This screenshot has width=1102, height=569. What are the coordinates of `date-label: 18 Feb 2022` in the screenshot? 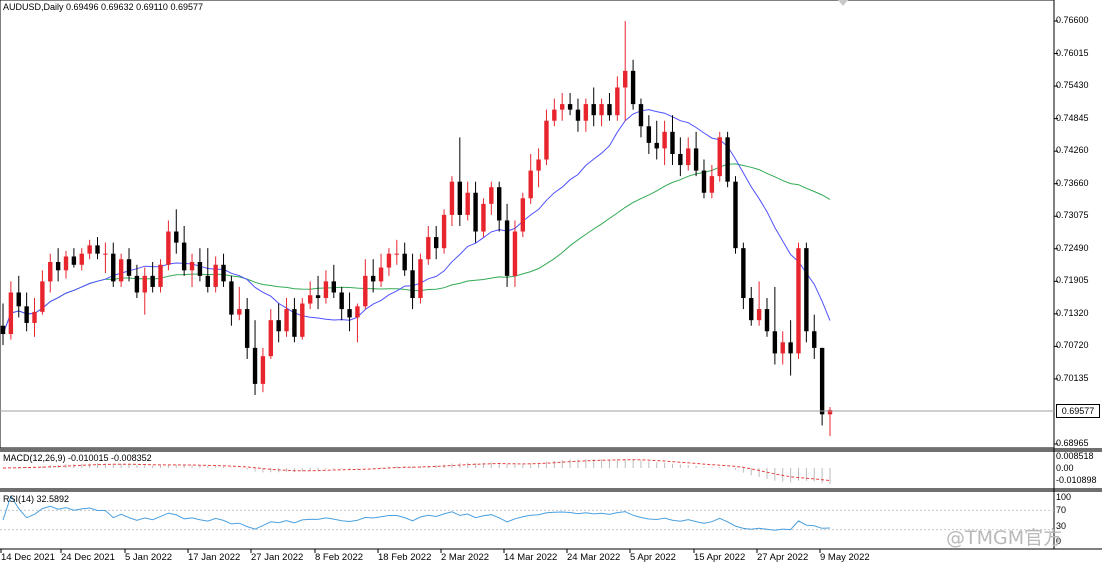 It's located at (405, 557).